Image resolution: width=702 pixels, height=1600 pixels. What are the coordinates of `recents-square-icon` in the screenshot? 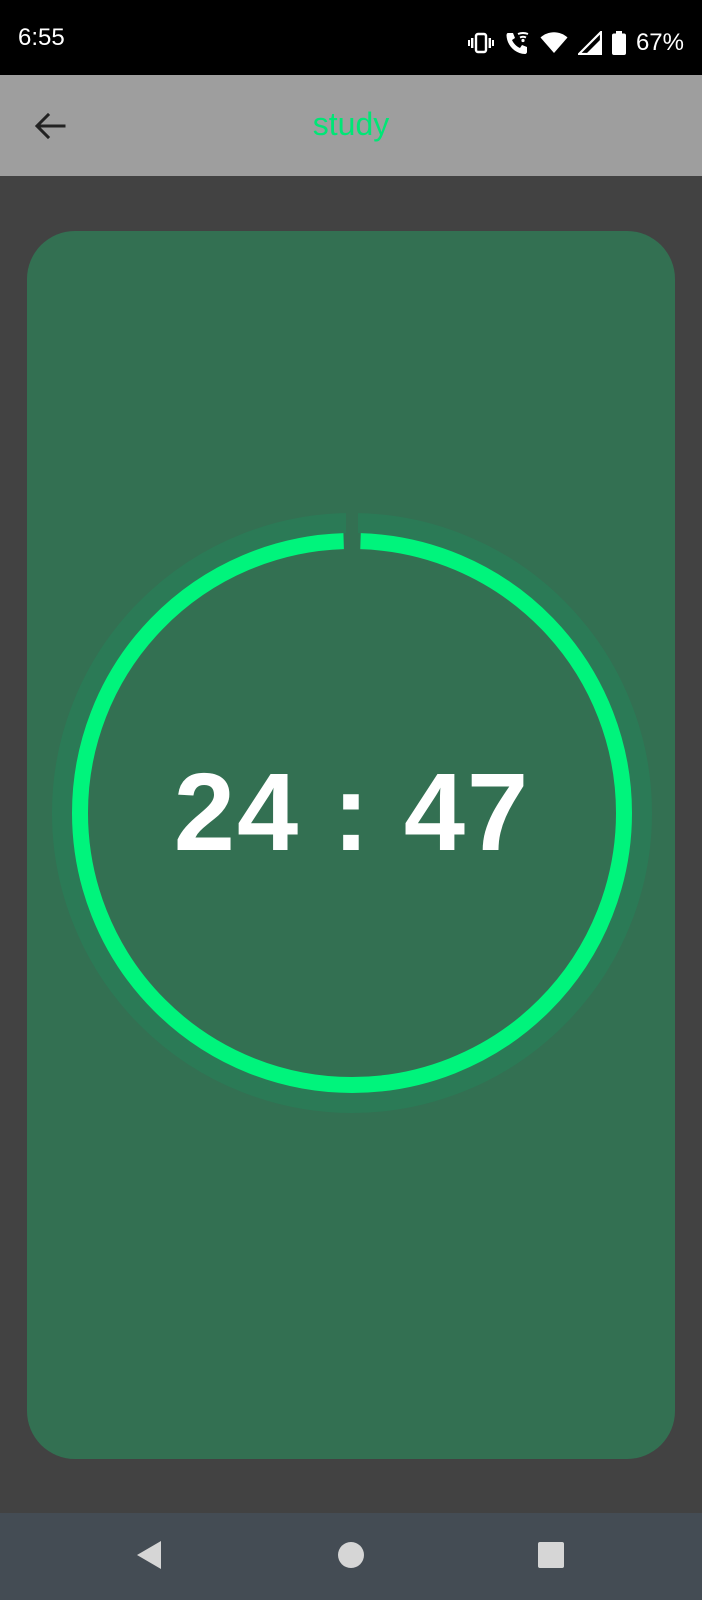 It's located at (551, 1557).